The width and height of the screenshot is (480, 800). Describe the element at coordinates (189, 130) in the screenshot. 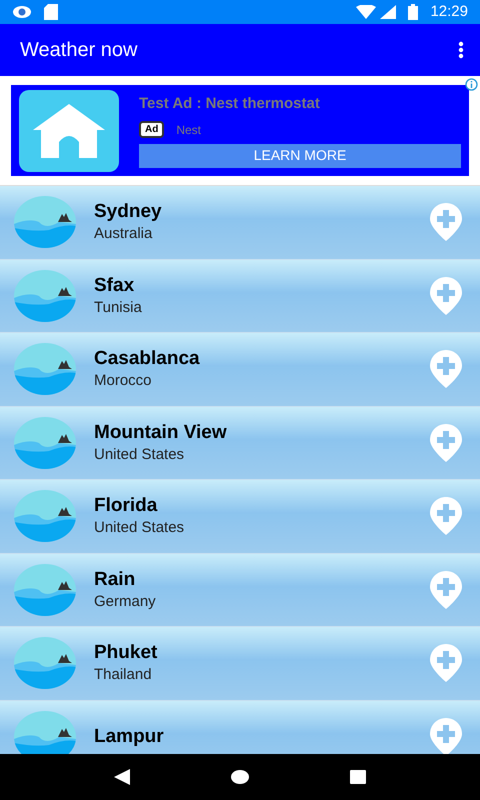

I see `advertiser-name: Nest` at that location.